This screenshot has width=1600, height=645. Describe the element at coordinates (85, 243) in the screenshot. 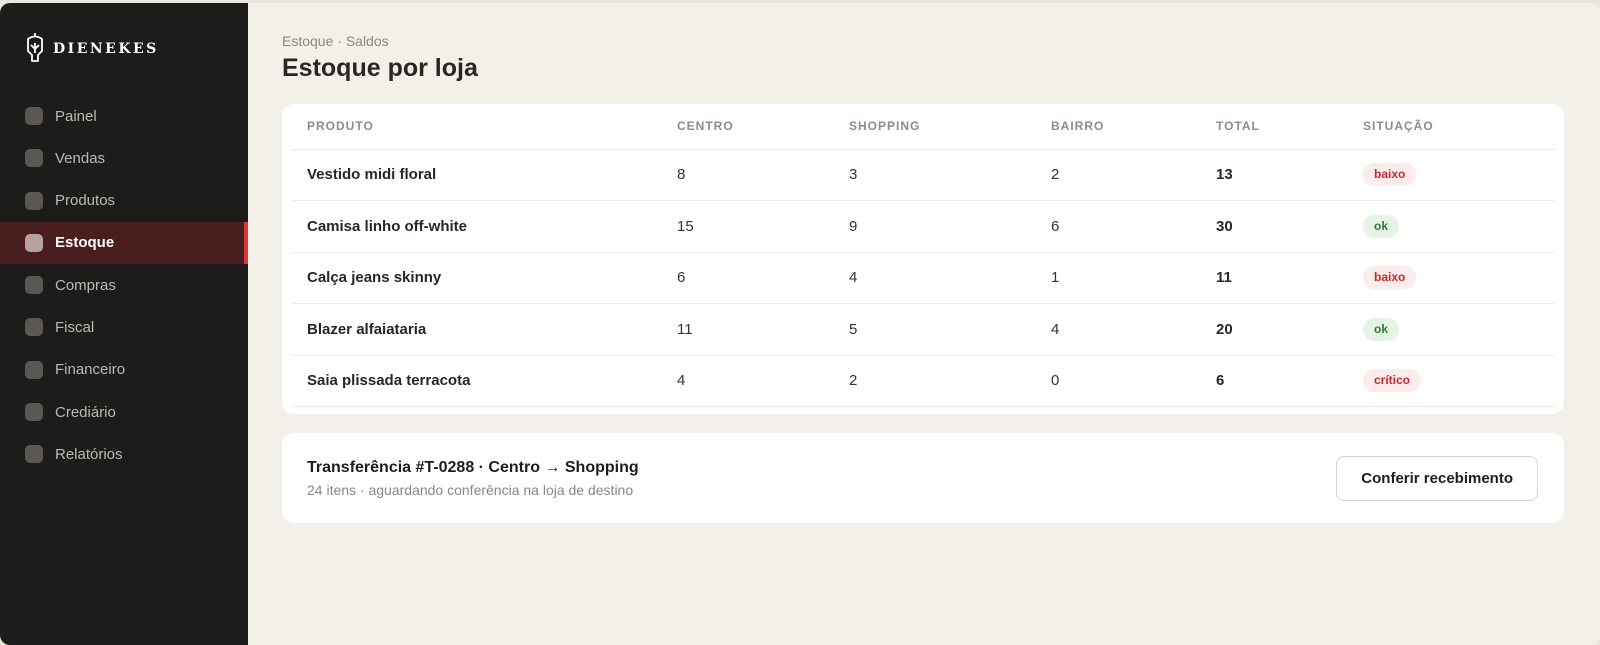

I see `sidebar-item-label: Estoque` at that location.